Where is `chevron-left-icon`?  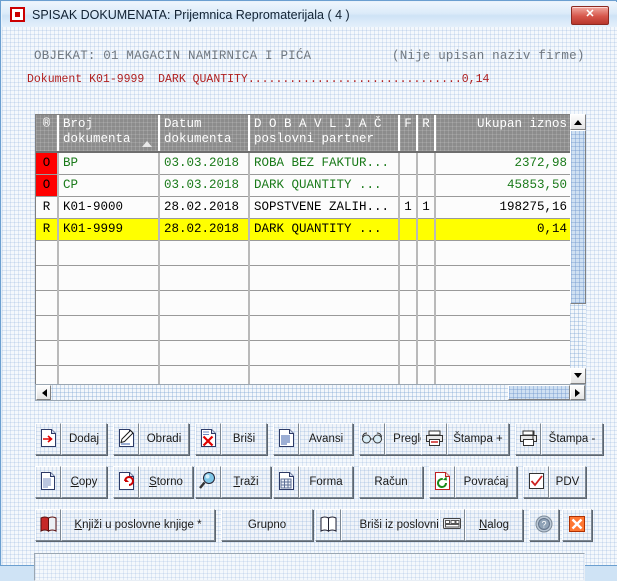
chevron-left-icon is located at coordinates (44, 392).